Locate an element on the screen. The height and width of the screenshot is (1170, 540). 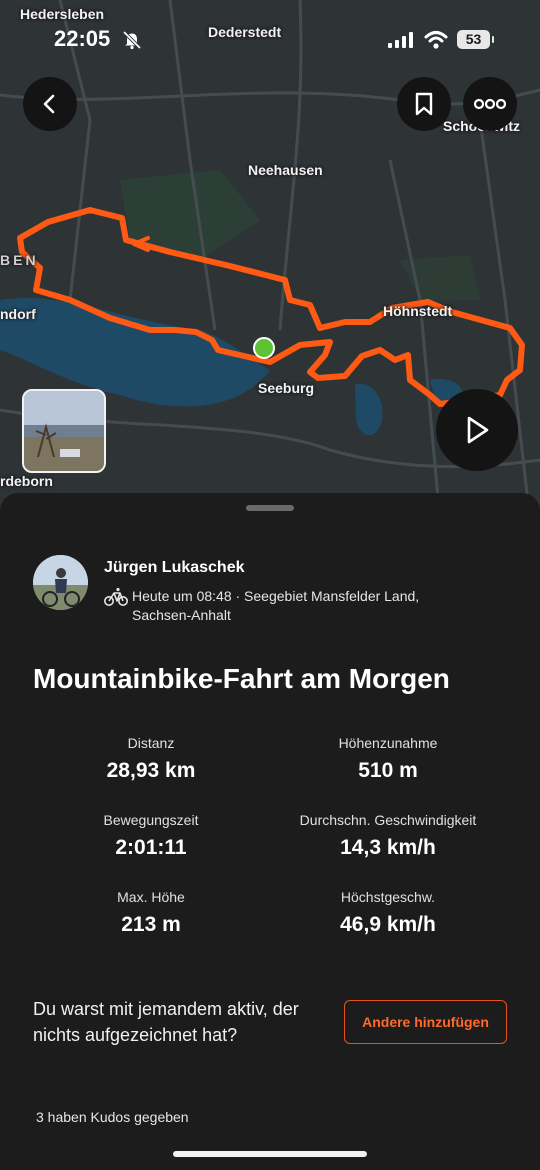
add-others-button: Andere hinzufügen is located at coordinates (425, 1022).